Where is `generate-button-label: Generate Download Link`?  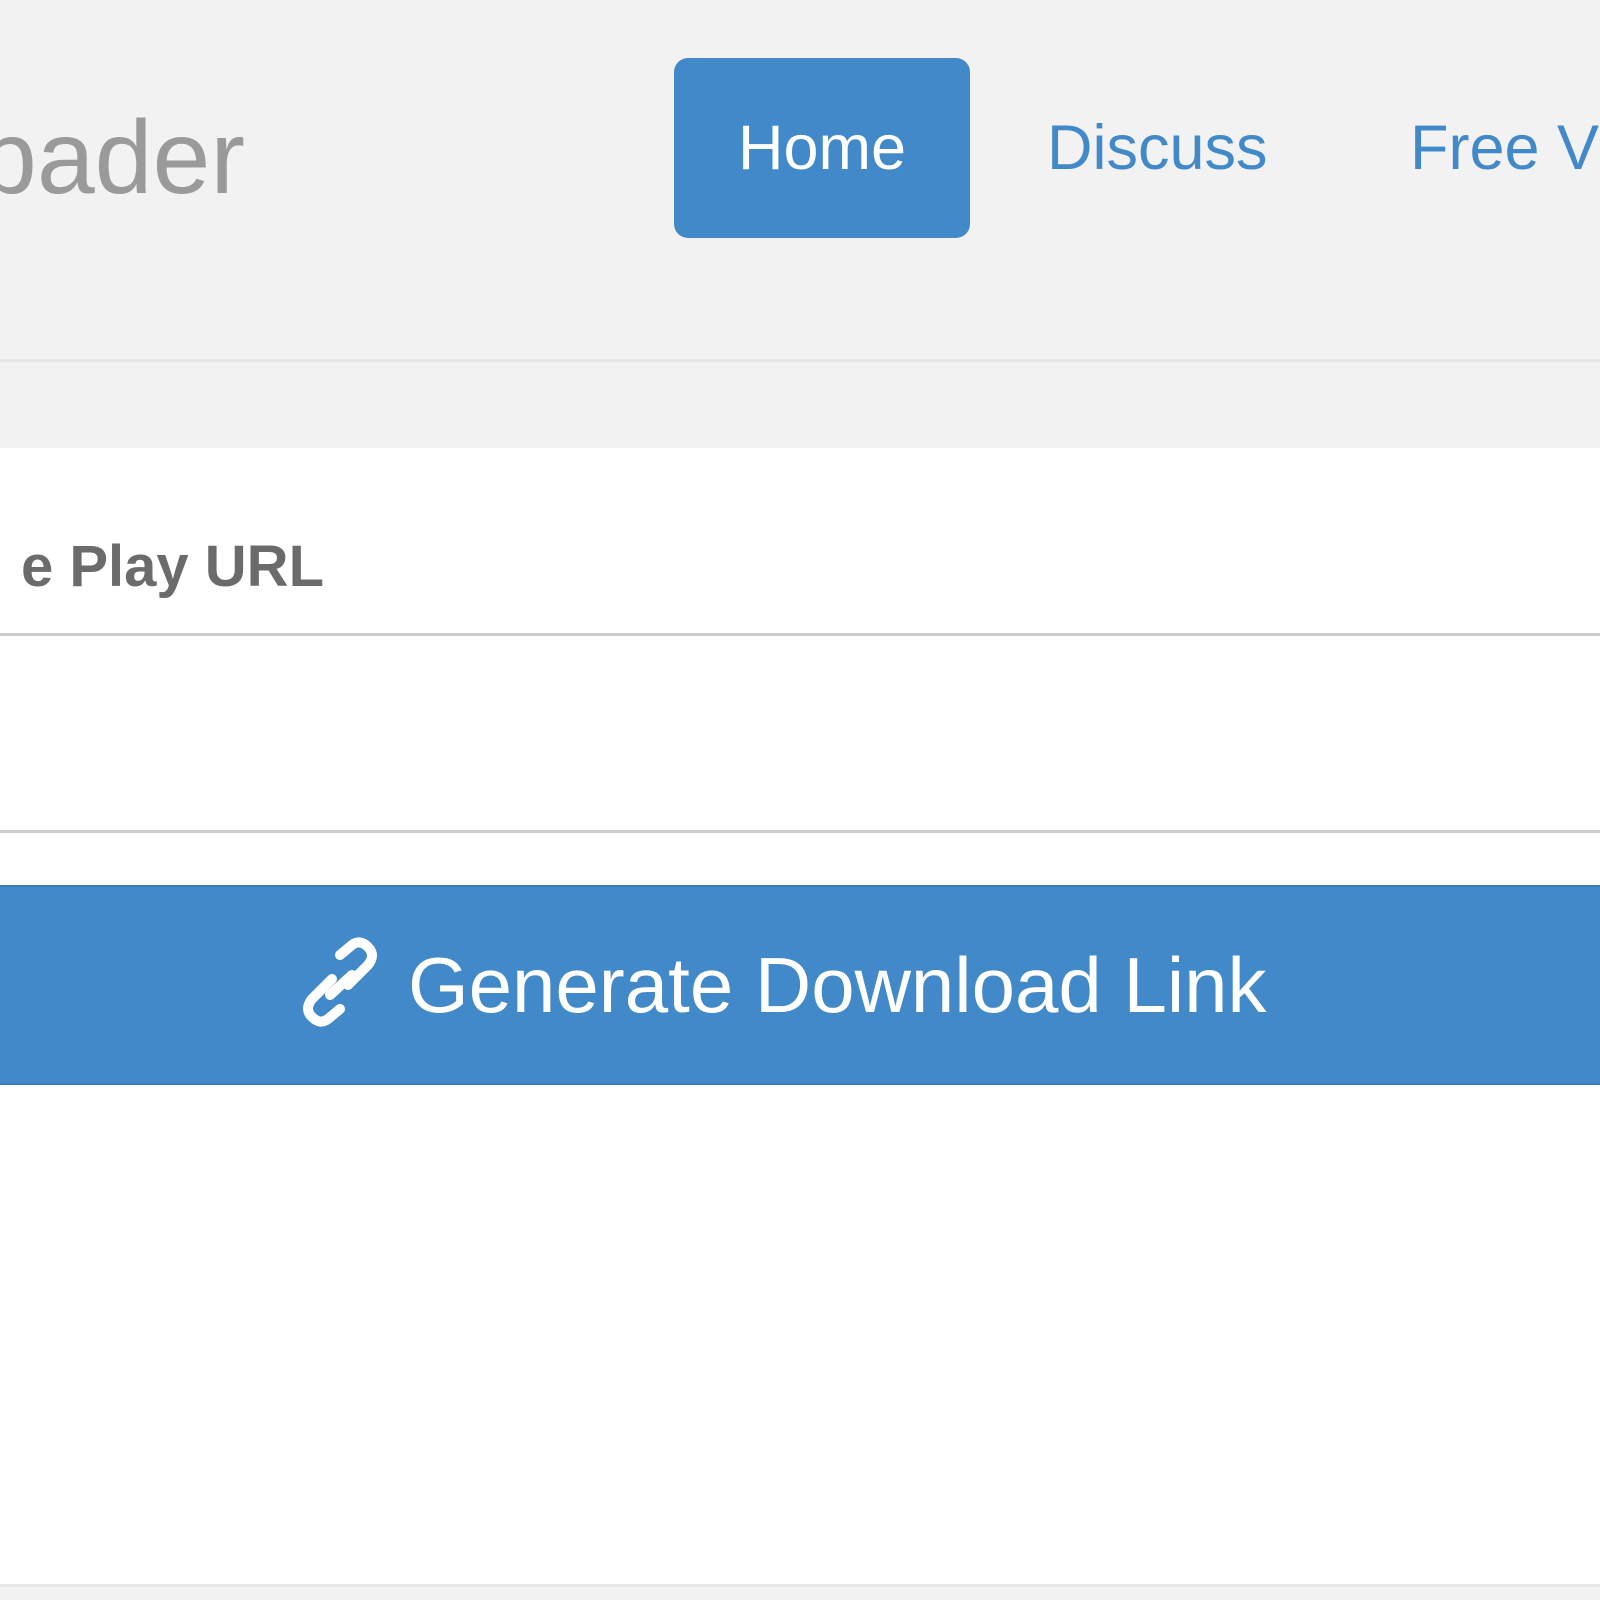 generate-button-label: Generate Download Link is located at coordinates (837, 985).